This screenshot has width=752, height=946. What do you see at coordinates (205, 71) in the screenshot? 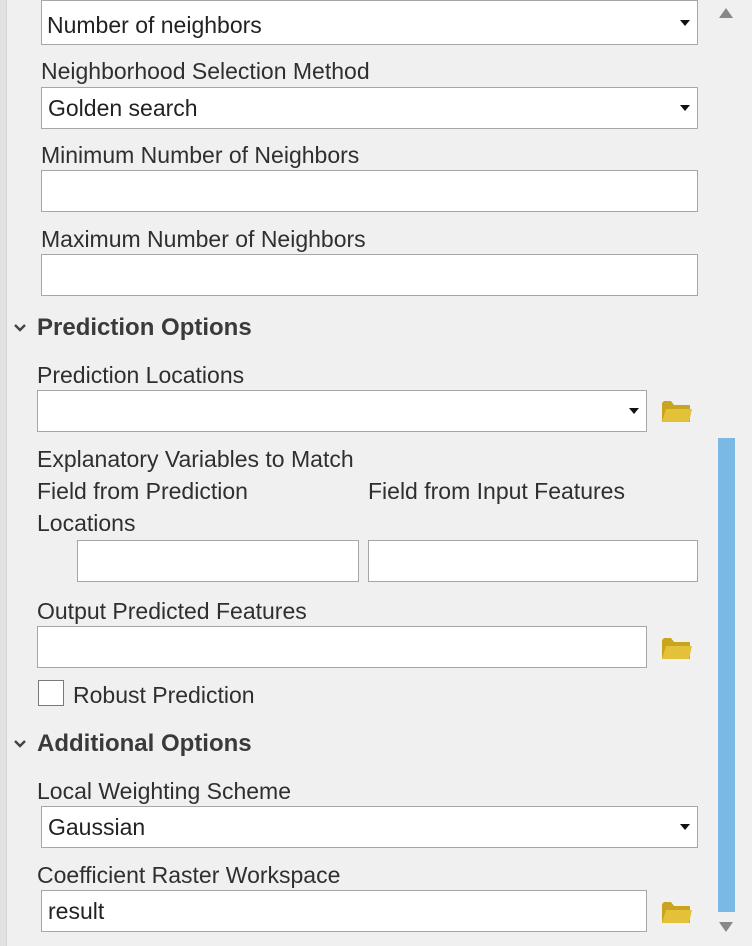
I see `selection-method-label: Neighborhood Selection Method` at bounding box center [205, 71].